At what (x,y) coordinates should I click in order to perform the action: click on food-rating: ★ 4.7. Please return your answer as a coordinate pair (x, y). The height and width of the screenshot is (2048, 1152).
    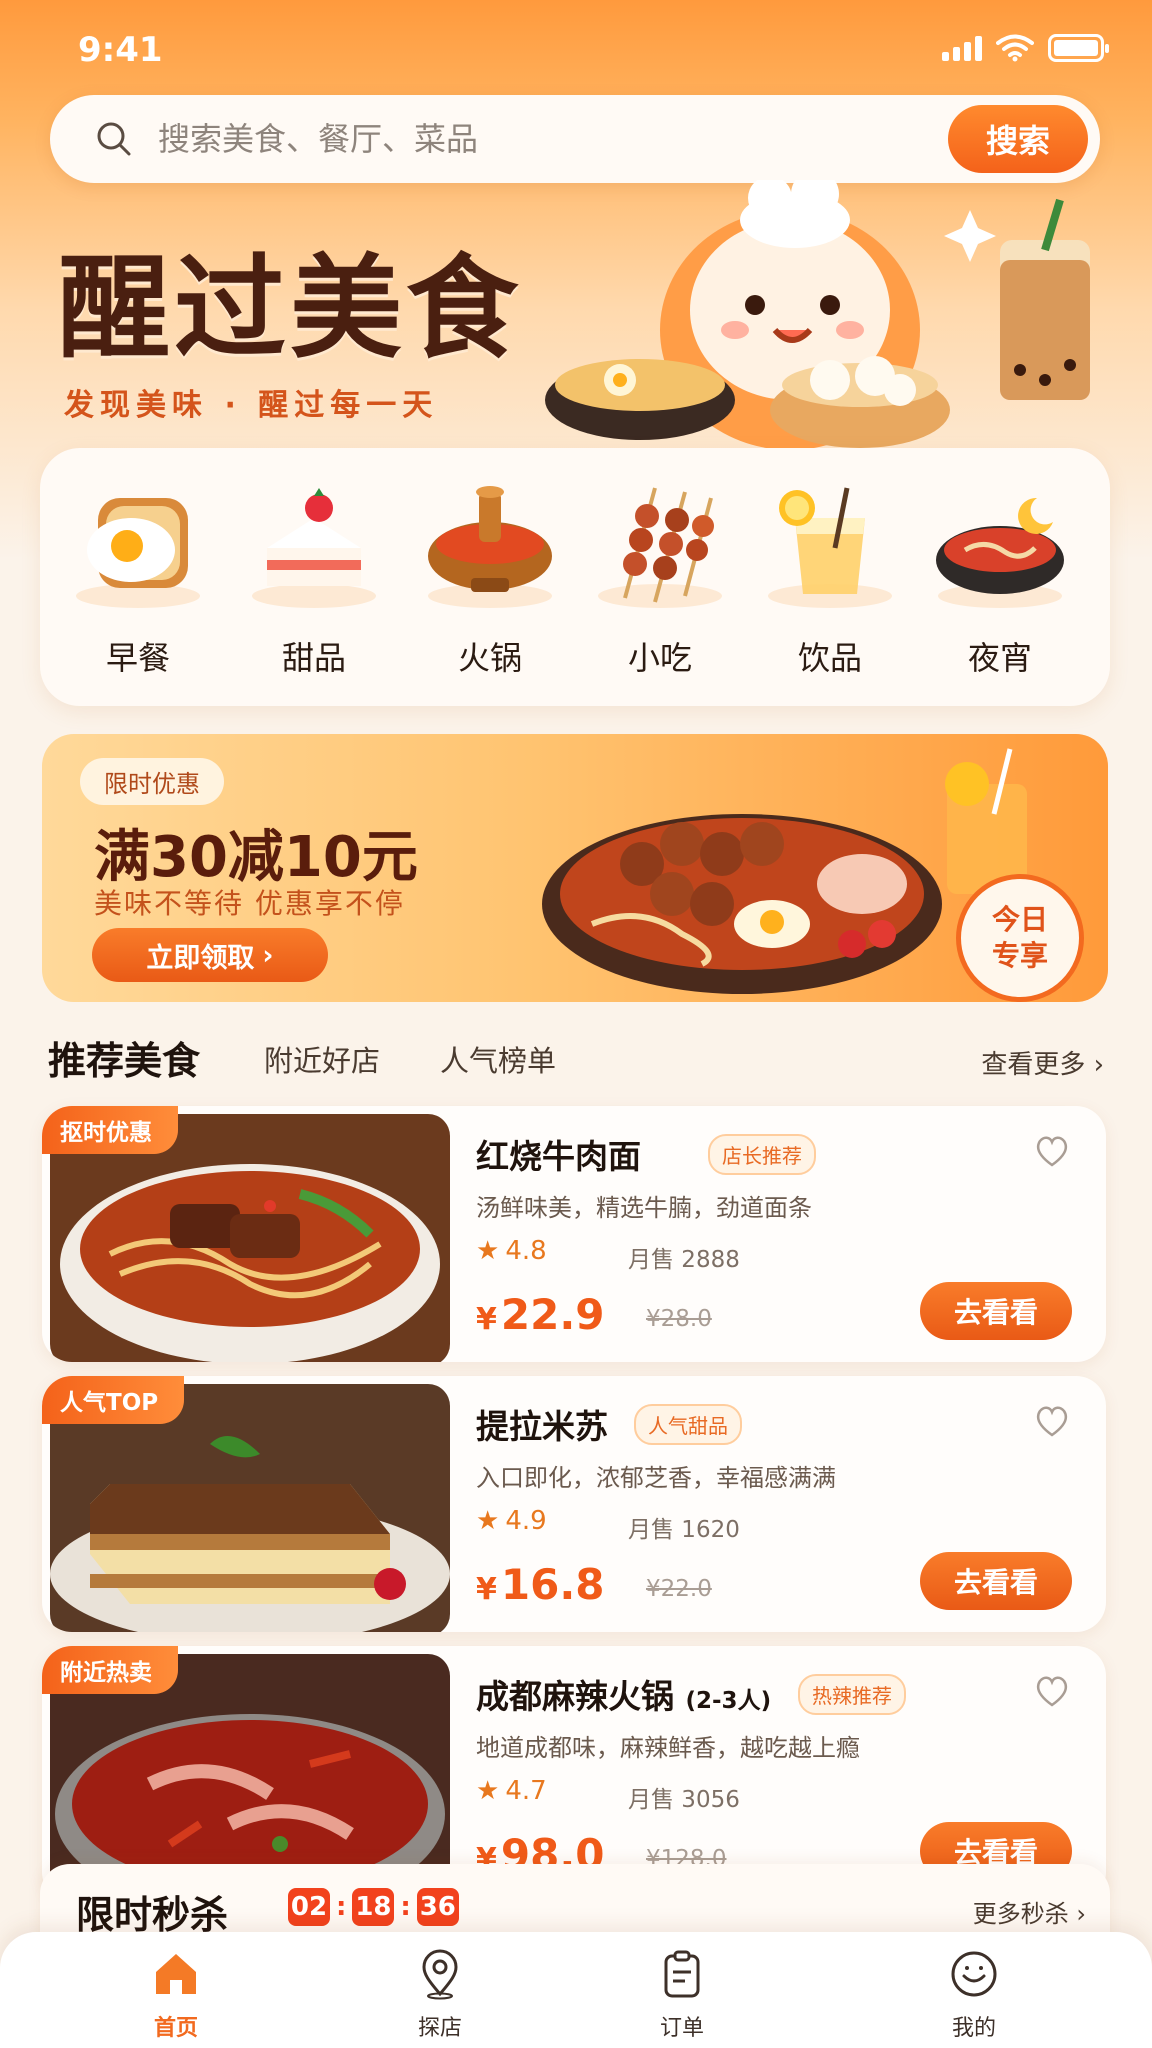
    Looking at the image, I should click on (511, 1791).